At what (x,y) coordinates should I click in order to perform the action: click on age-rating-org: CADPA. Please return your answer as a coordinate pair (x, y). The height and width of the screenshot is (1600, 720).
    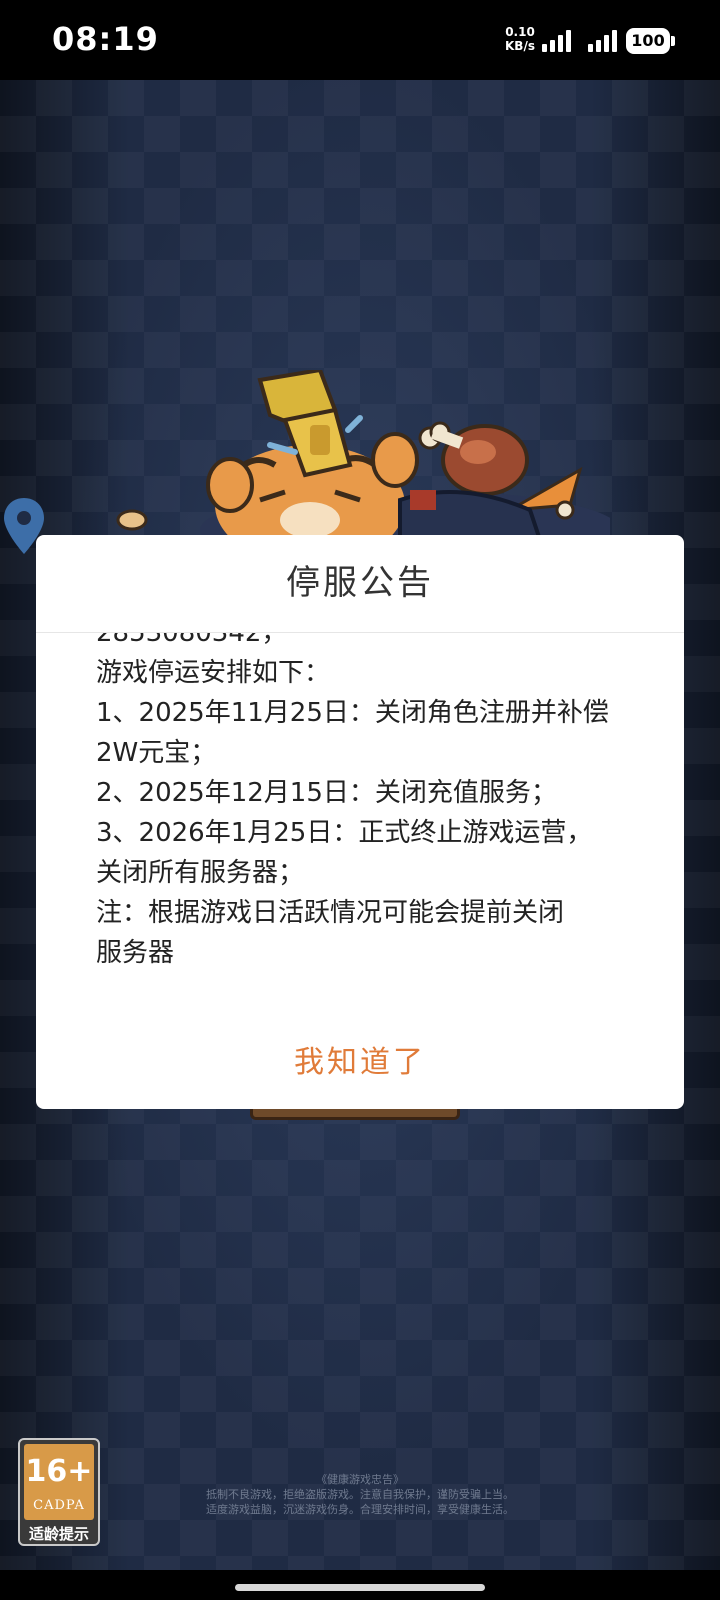
    Looking at the image, I should click on (59, 1505).